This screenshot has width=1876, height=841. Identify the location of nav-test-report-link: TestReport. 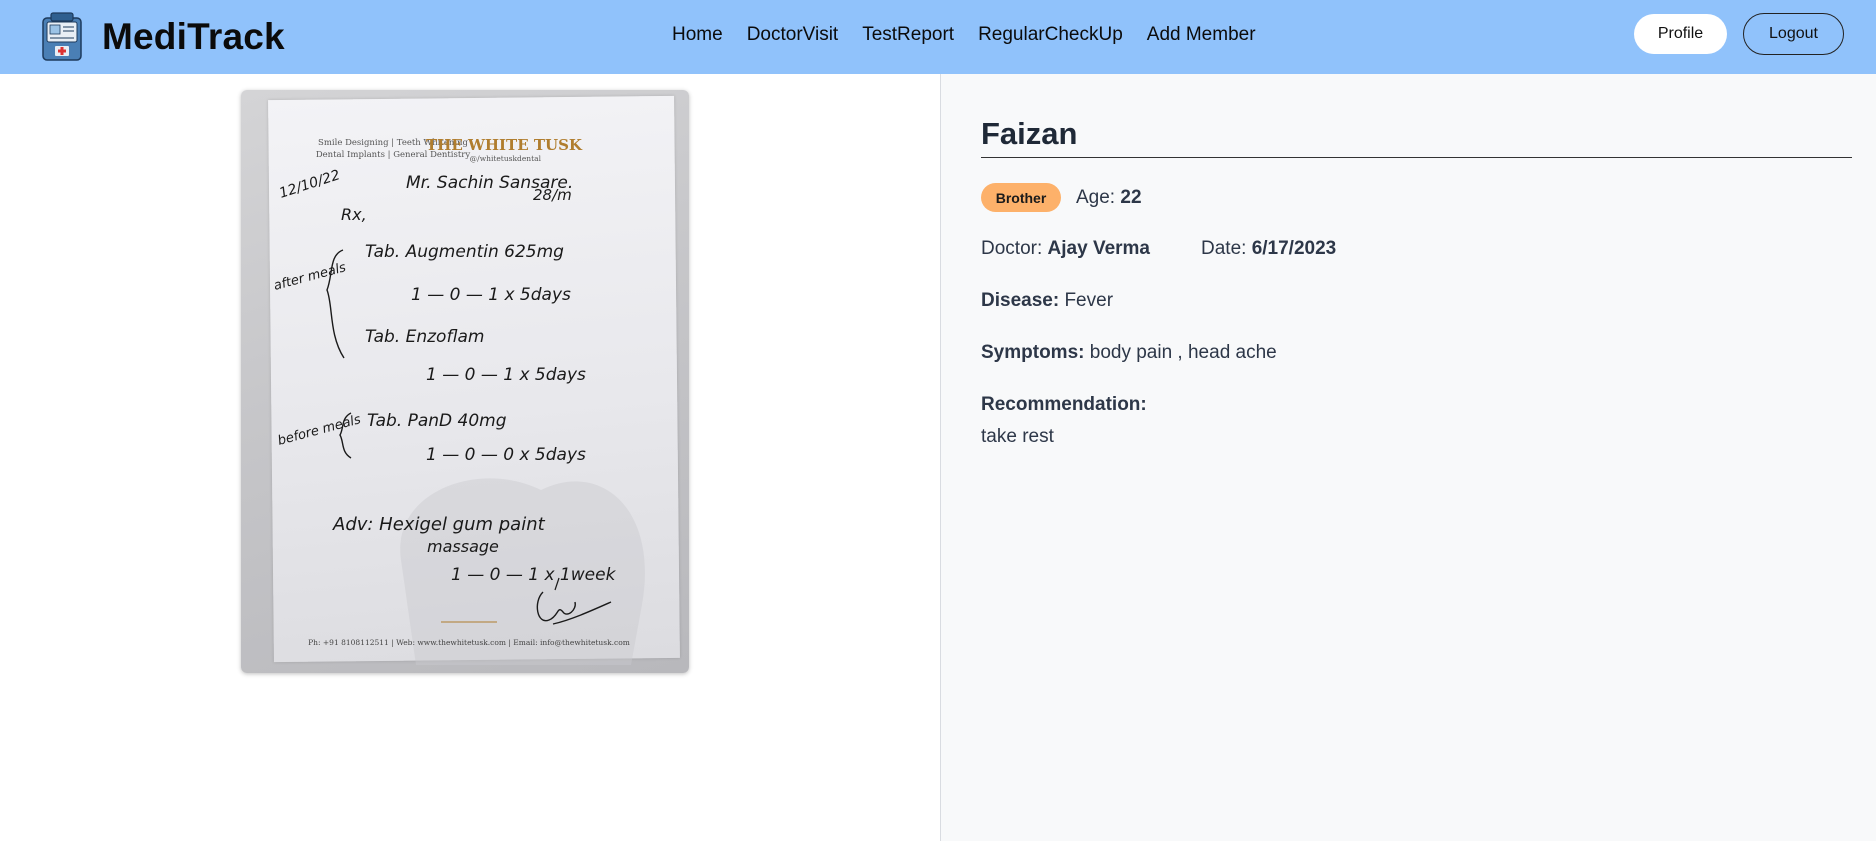
(908, 35).